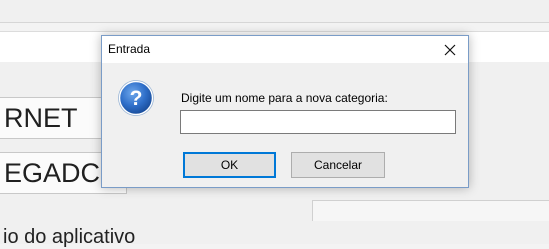 This screenshot has height=249, width=549. What do you see at coordinates (69, 237) in the screenshot?
I see `app-section-caption: io do aplicativo` at bounding box center [69, 237].